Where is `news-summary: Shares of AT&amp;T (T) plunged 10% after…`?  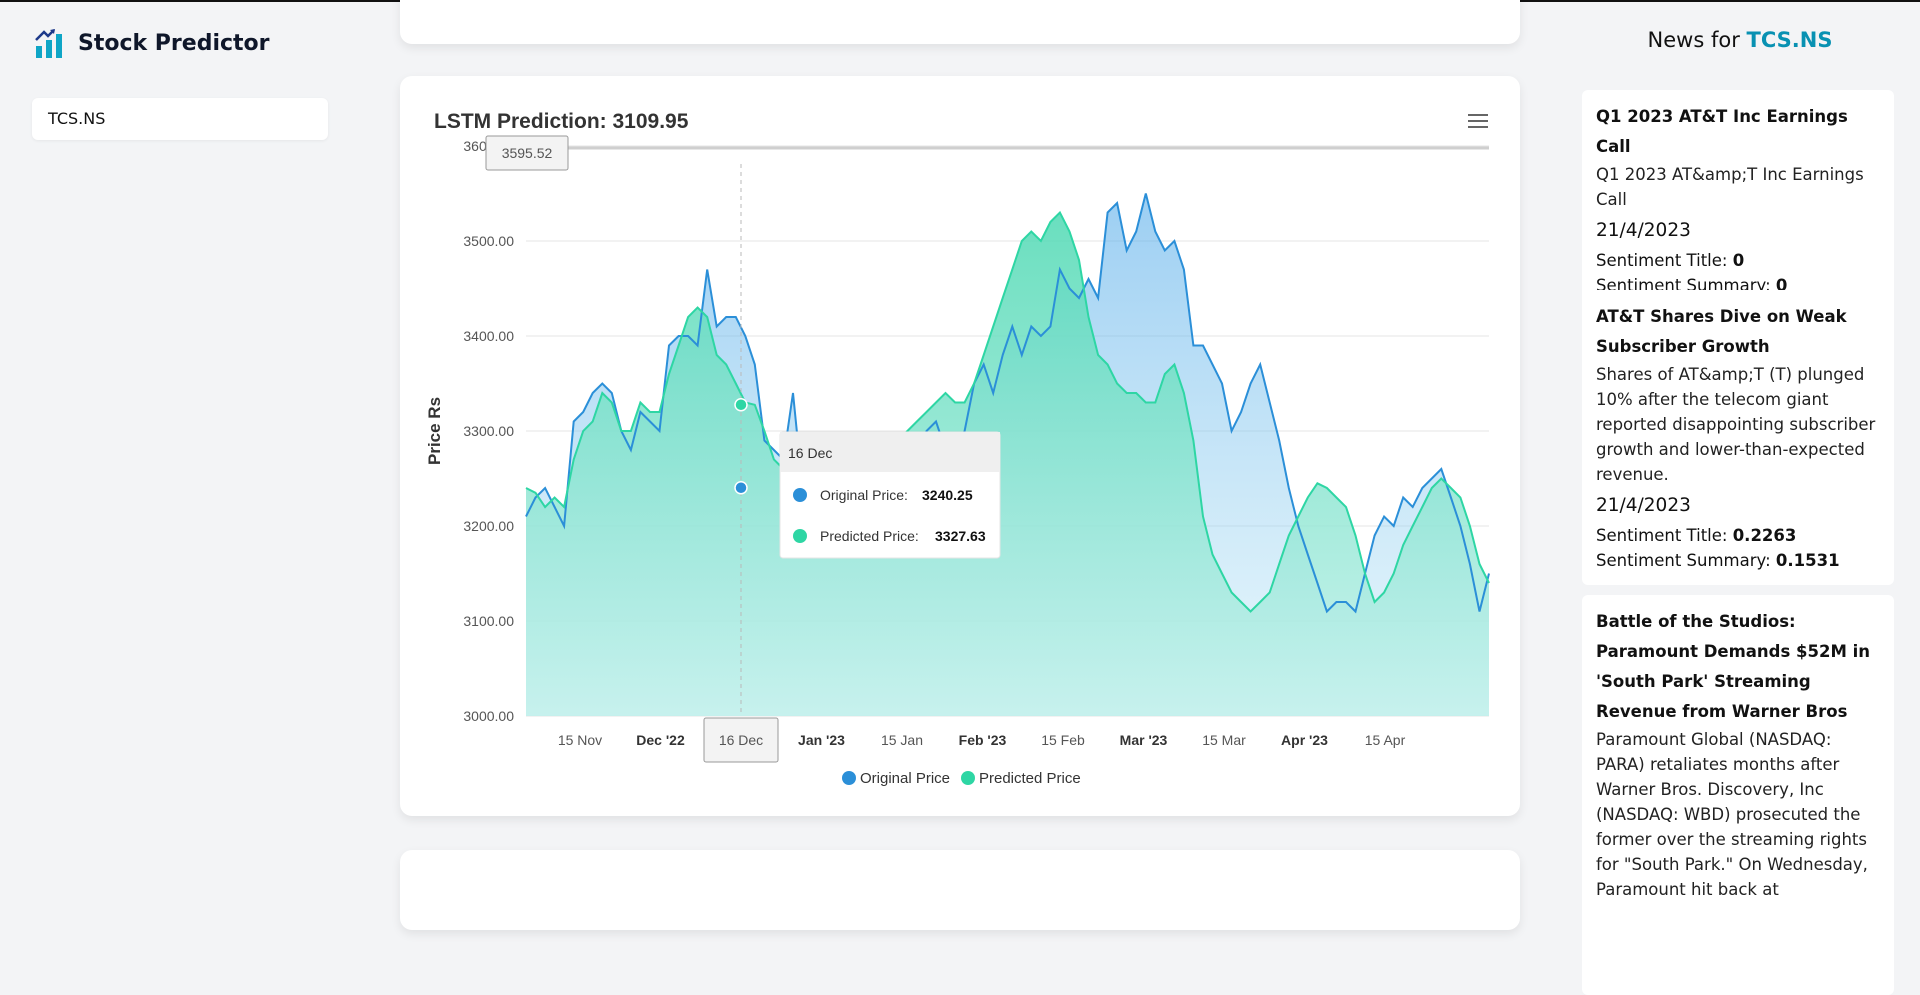
news-summary: Shares of AT&amp;T (T) plunged 10% after… is located at coordinates (1736, 424).